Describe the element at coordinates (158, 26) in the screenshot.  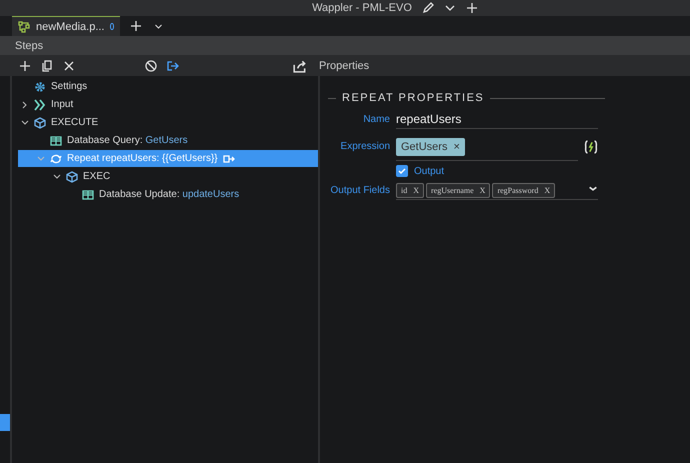
I see `chevron-down-icon` at that location.